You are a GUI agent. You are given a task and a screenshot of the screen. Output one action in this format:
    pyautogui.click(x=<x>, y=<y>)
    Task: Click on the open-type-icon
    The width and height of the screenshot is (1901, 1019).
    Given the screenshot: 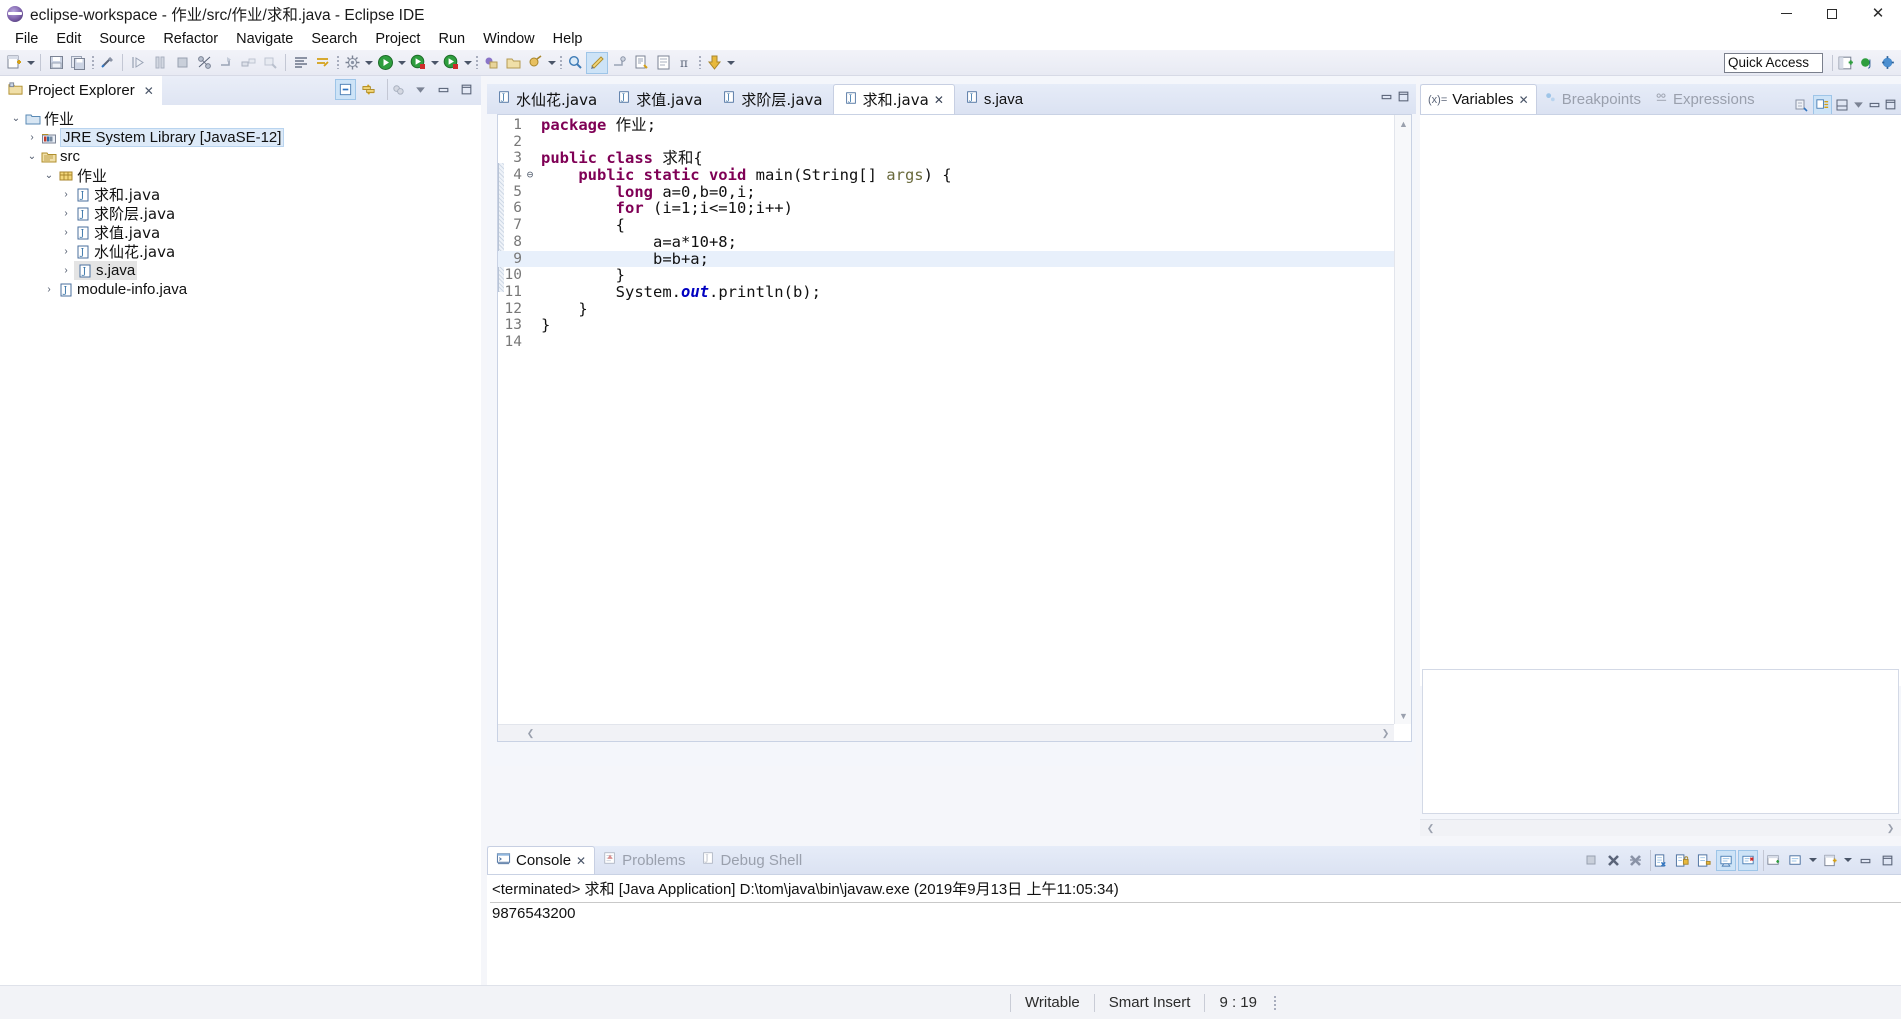 What is the action you would take?
    pyautogui.click(x=597, y=62)
    